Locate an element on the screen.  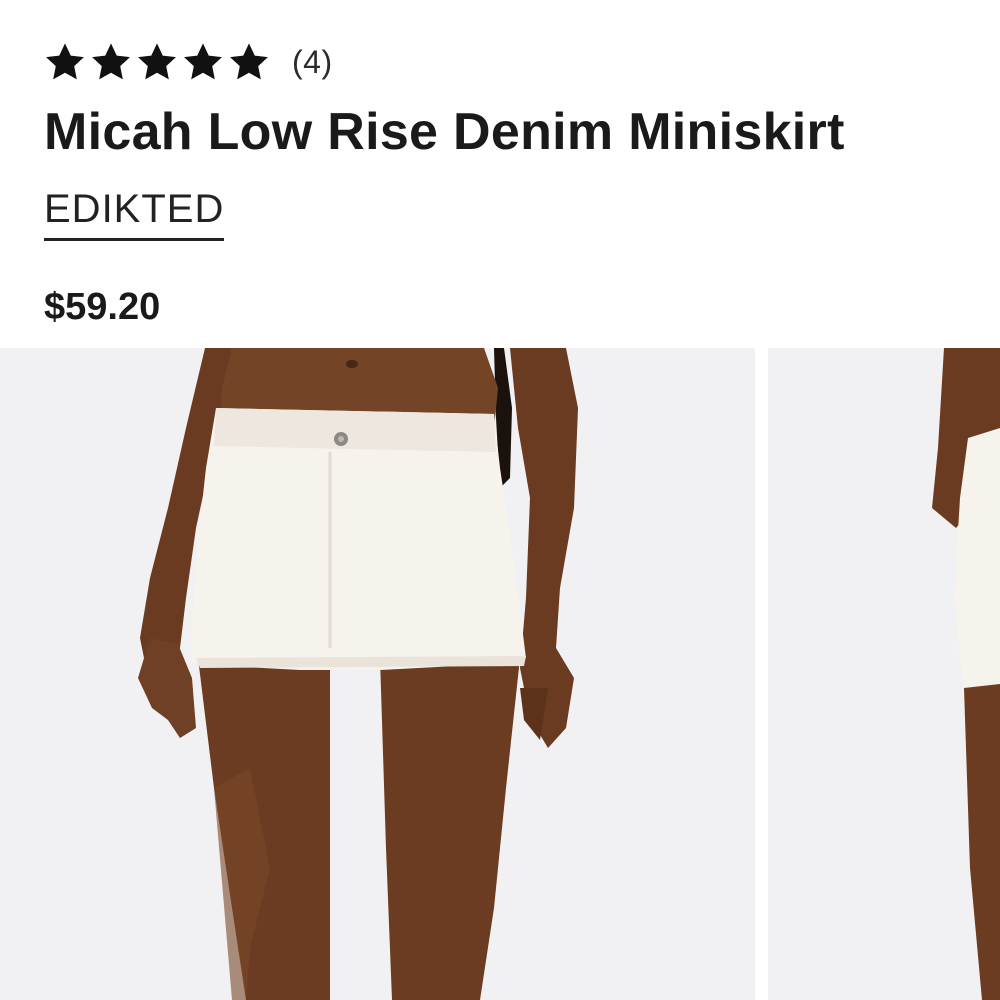
brand-link: EDIKTED is located at coordinates (134, 213).